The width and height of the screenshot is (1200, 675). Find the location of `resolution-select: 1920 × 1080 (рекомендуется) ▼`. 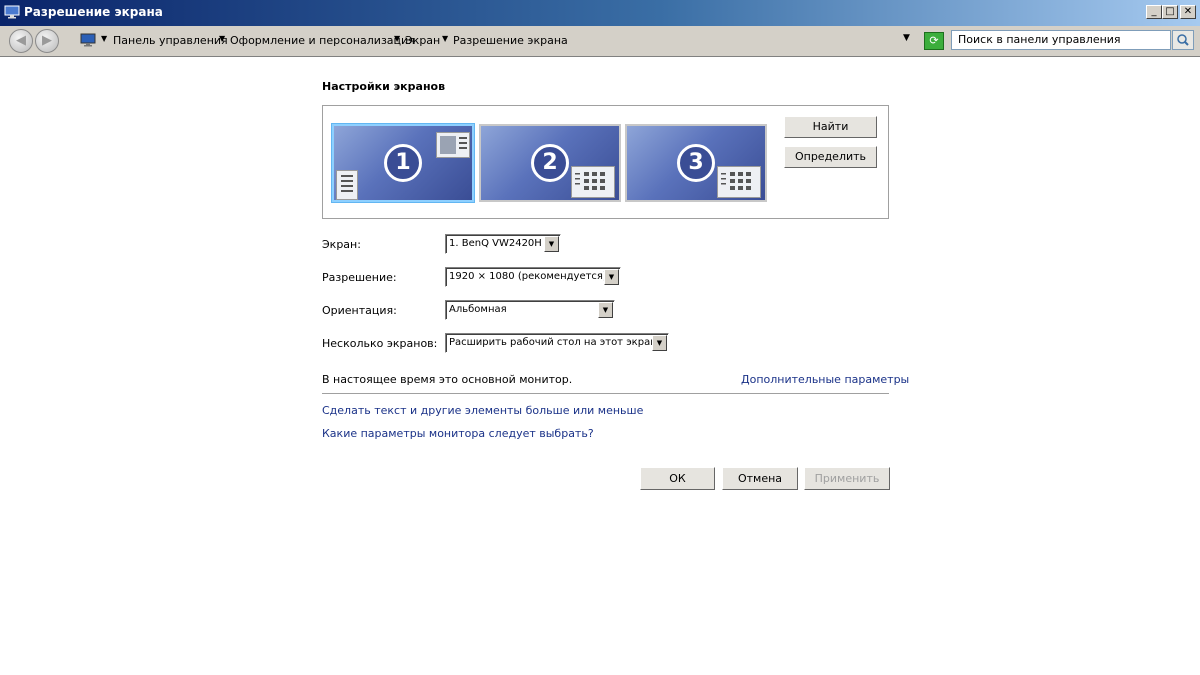

resolution-select: 1920 × 1080 (рекомендуется) ▼ is located at coordinates (533, 277).